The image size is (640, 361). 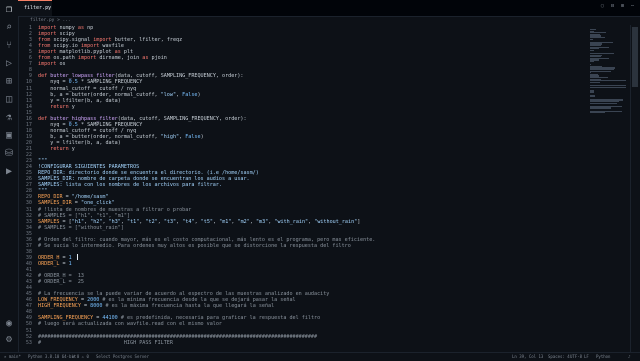 What do you see at coordinates (329, 8) in the screenshot?
I see `tab-bar: filter.py × ▢ ⊟ ⊞ ⋯` at bounding box center [329, 8].